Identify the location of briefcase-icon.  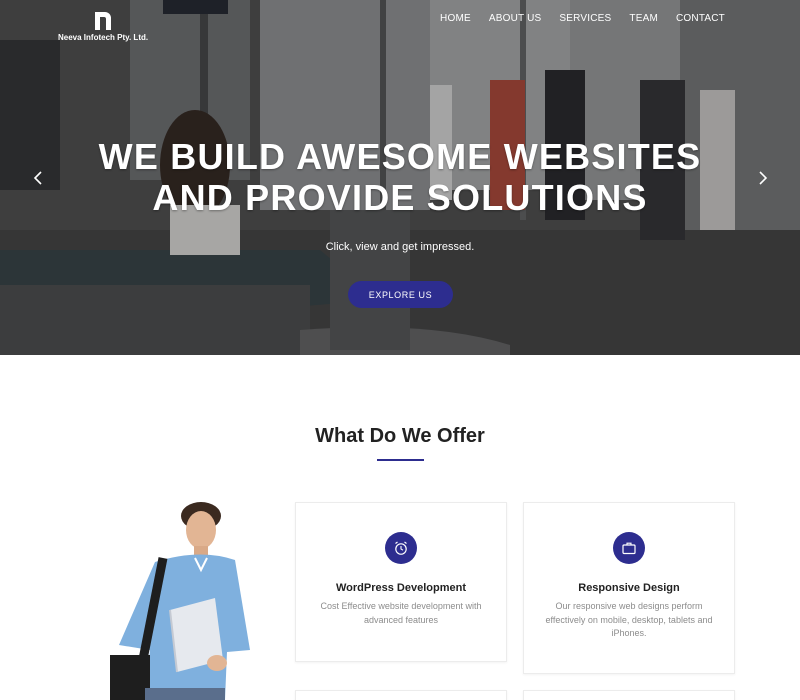
(629, 548).